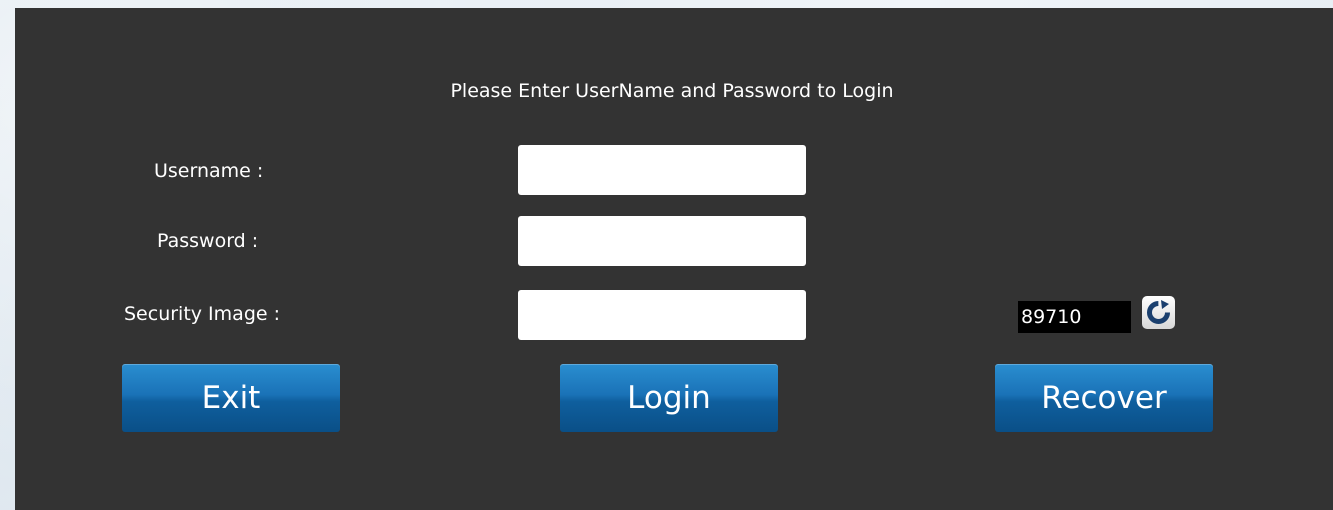  What do you see at coordinates (1104, 398) in the screenshot?
I see `recover-button: Recover` at bounding box center [1104, 398].